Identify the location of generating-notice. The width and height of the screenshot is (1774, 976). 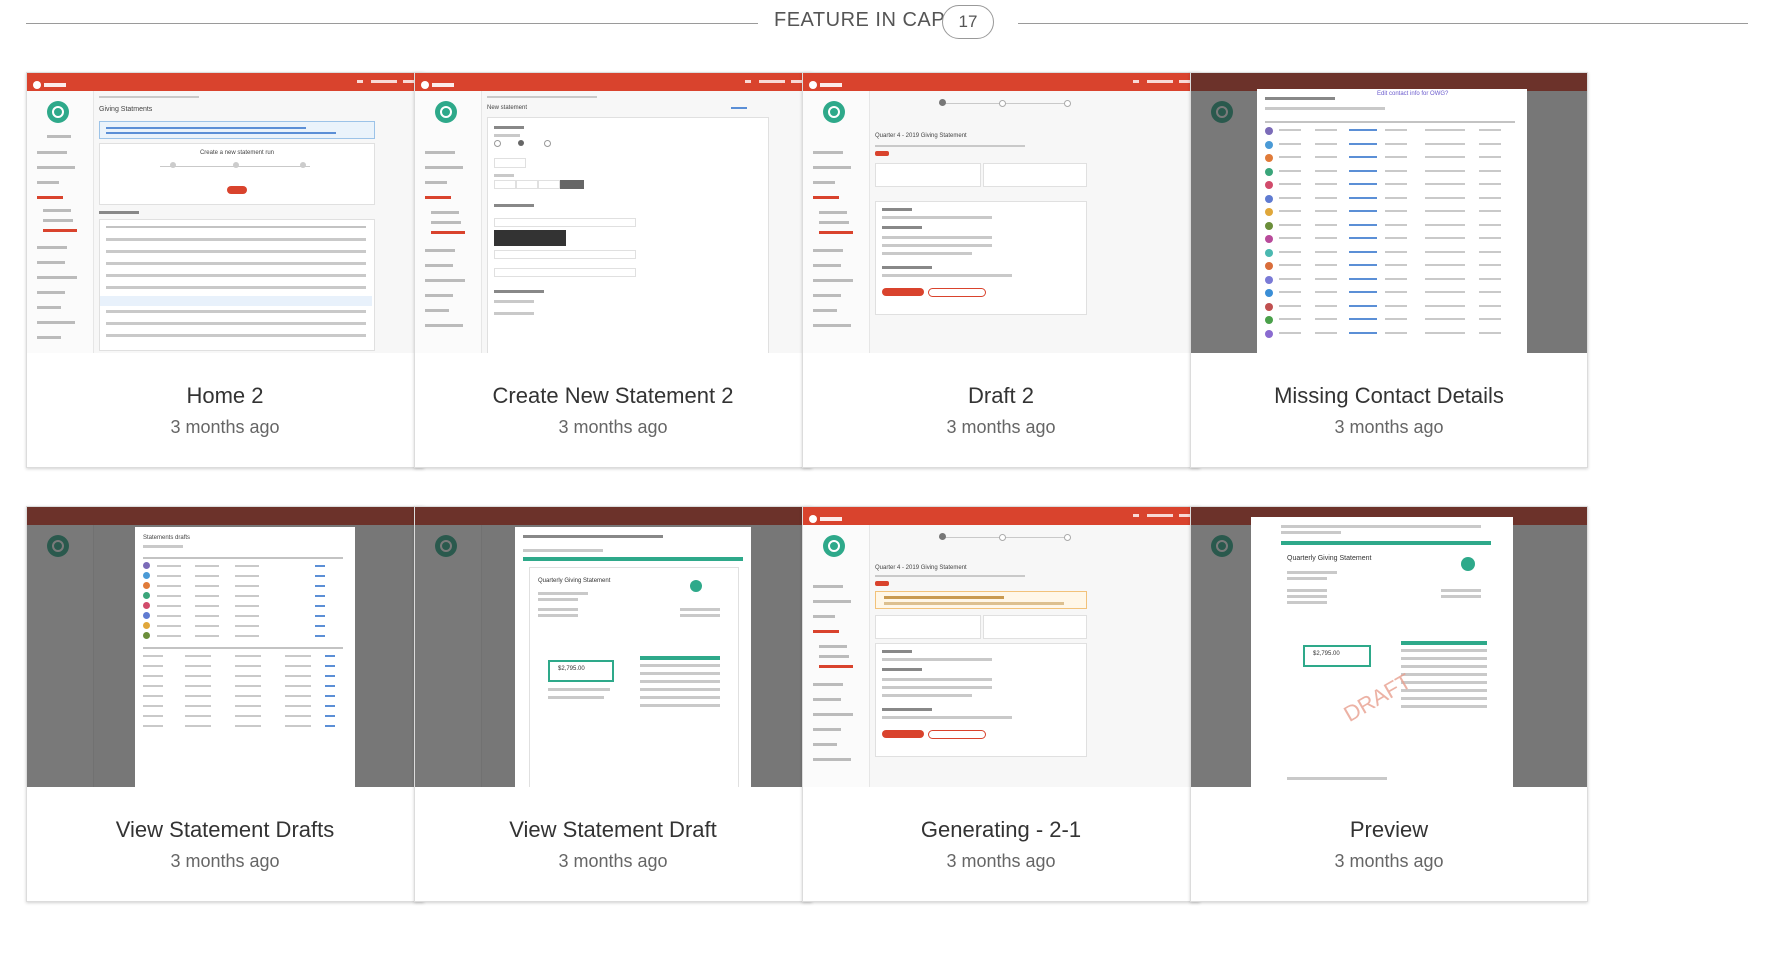
(981, 600).